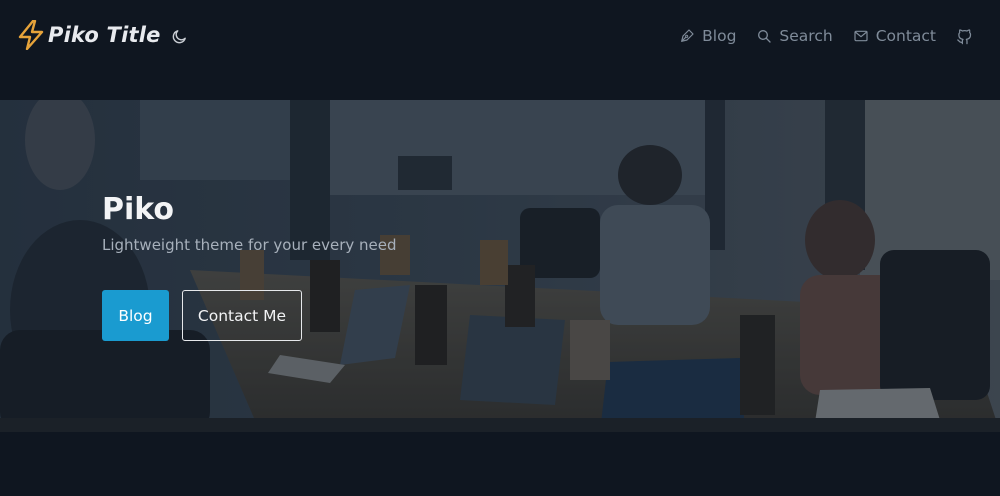  I want to click on brand-logo-link: Piko Title, so click(89, 35).